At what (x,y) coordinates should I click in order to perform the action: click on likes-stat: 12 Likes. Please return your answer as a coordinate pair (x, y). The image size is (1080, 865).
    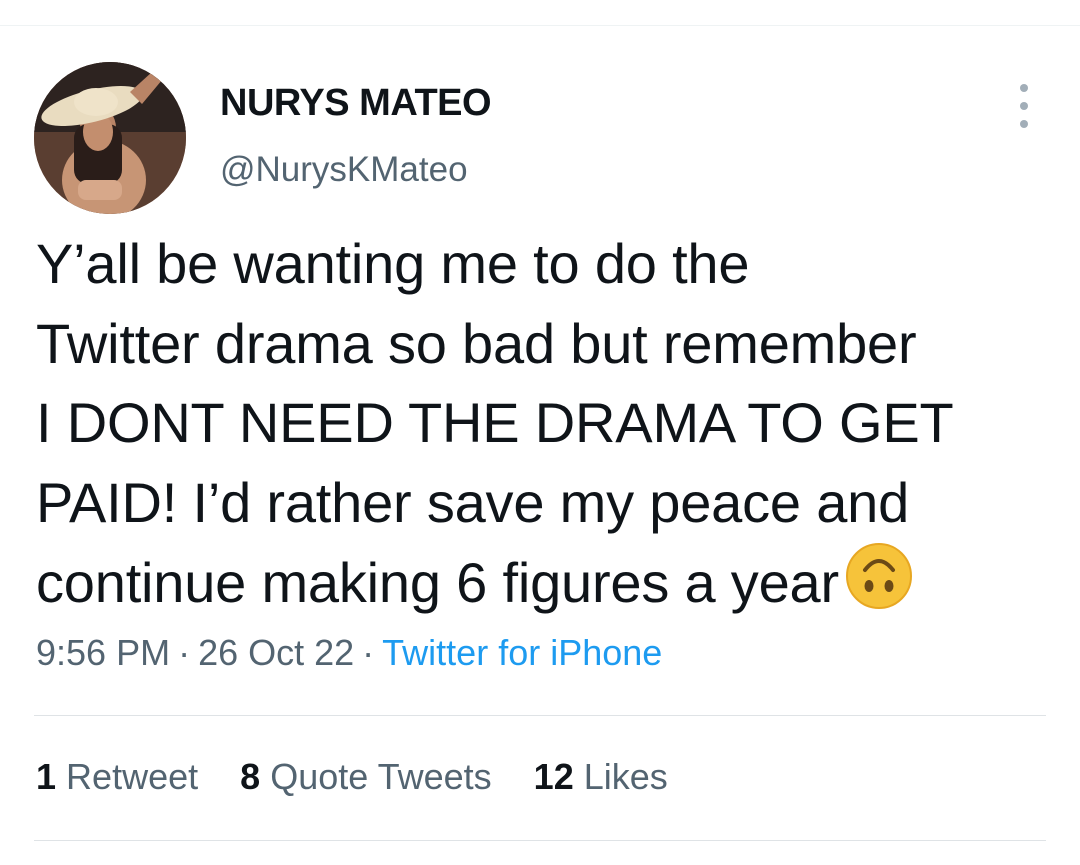
    Looking at the image, I should click on (601, 777).